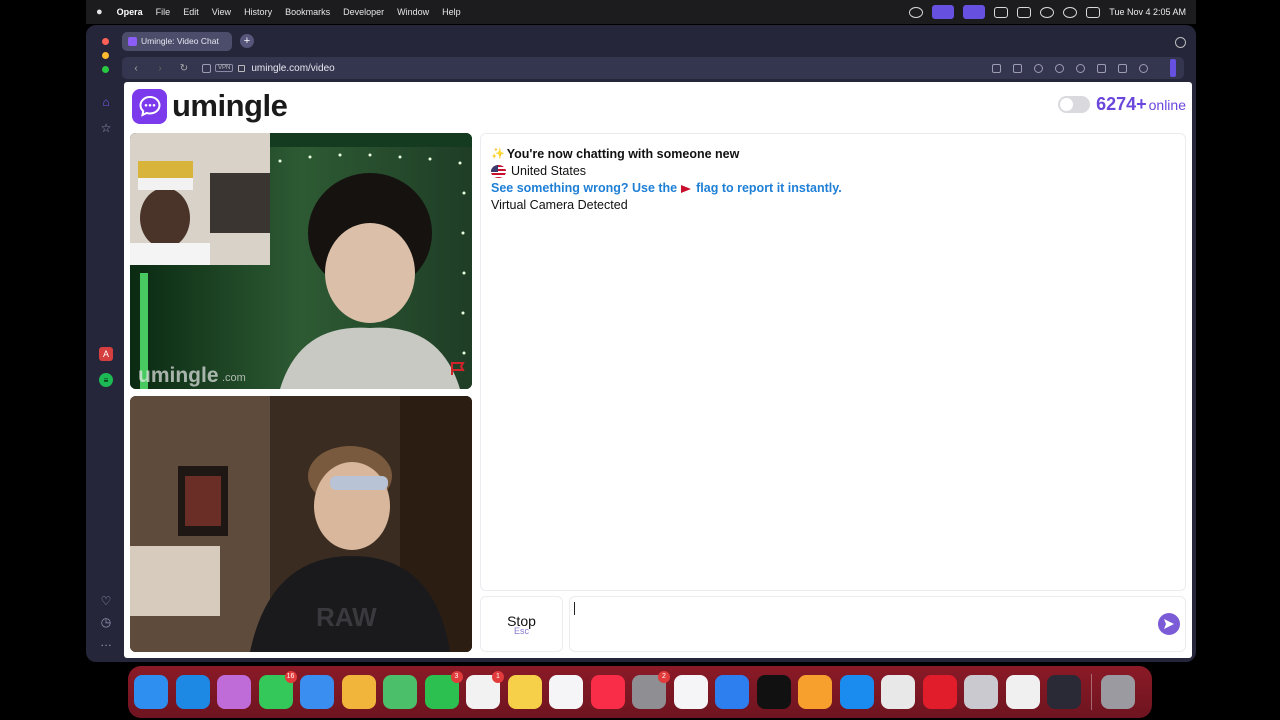  Describe the element at coordinates (981, 692) in the screenshot. I see `dock-iphone-mirroring-icon` at that location.